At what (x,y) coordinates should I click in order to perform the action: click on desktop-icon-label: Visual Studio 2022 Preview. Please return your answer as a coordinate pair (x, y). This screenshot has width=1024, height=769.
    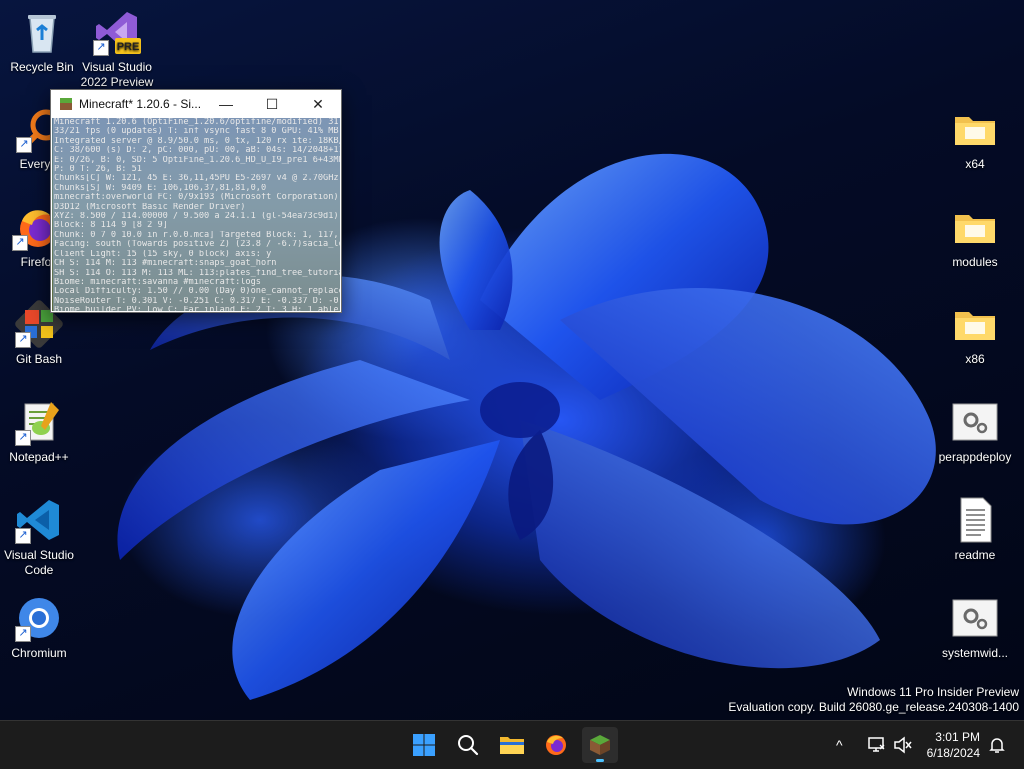
    Looking at the image, I should click on (117, 74).